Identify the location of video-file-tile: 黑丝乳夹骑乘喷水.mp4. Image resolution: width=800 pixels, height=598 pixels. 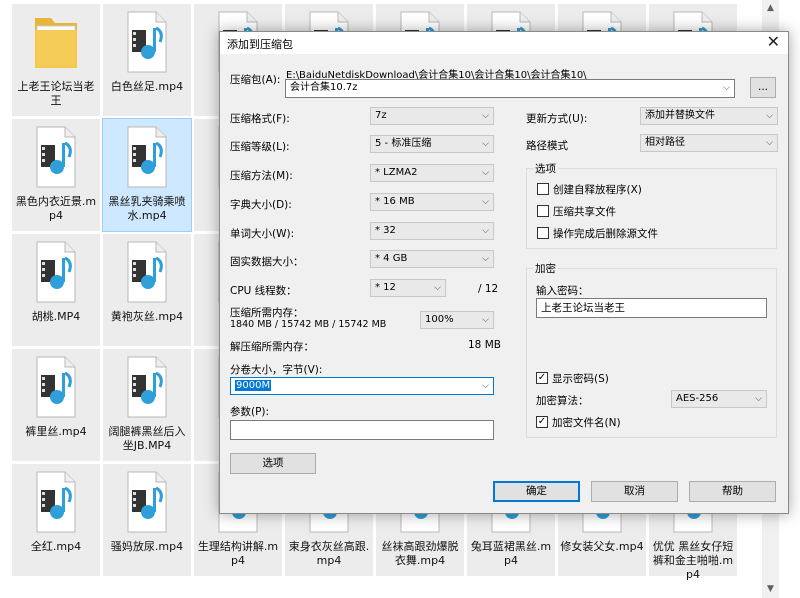
(147, 175).